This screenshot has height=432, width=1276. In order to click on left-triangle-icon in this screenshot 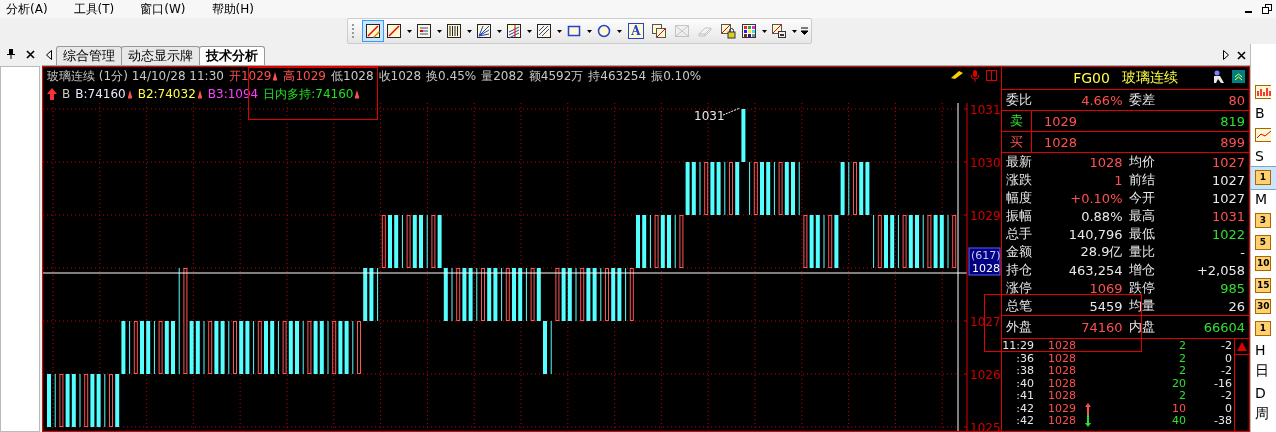, I will do `click(49, 55)`.